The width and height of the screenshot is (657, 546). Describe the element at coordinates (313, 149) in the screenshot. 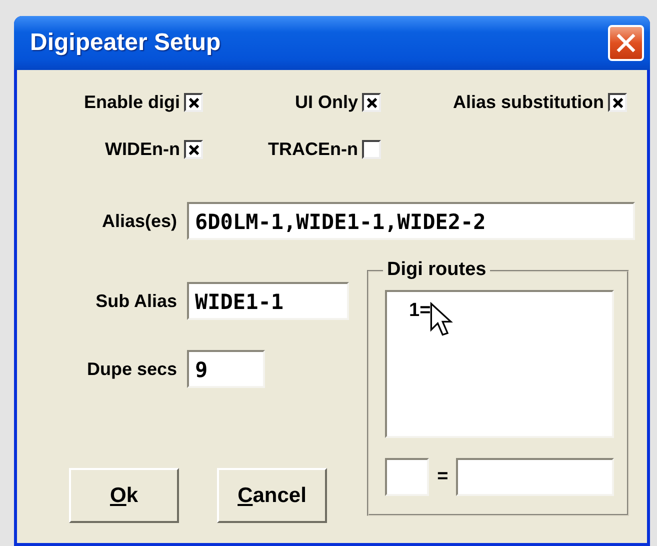

I see `checkbox-label: TRACEn-n` at that location.